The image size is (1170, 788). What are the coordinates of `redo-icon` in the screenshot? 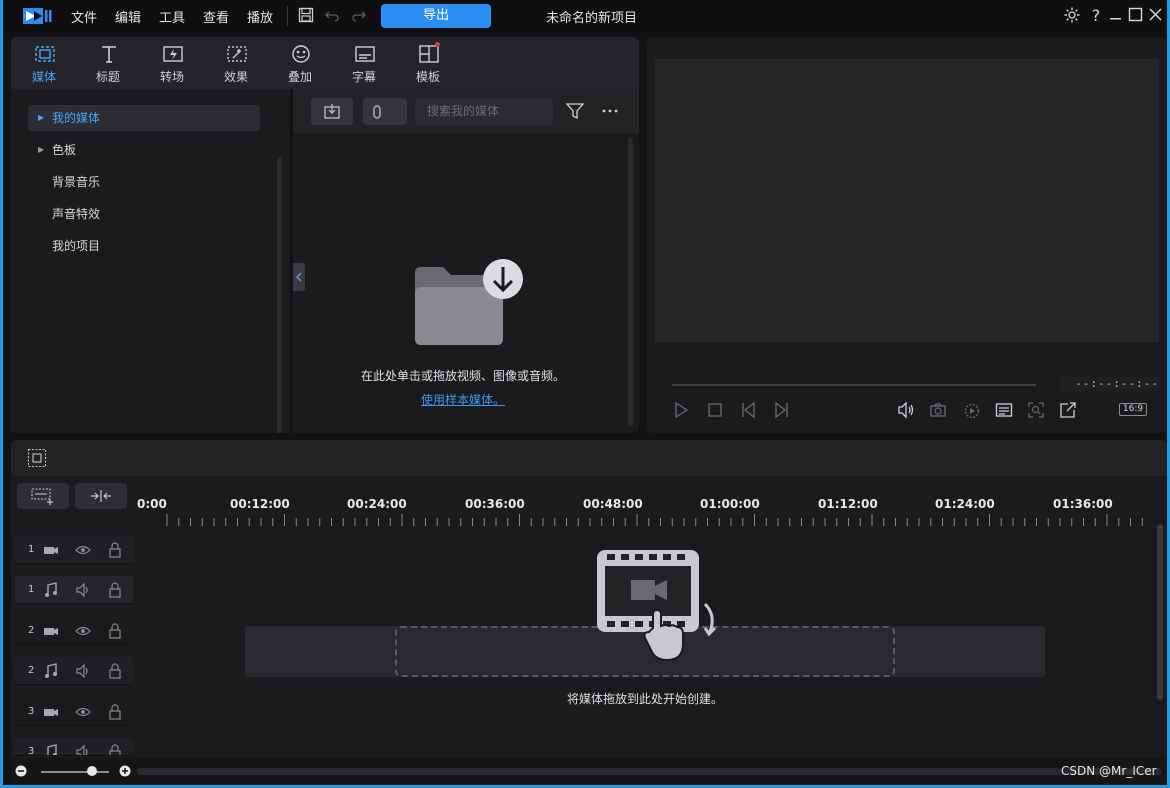 It's located at (359, 15).